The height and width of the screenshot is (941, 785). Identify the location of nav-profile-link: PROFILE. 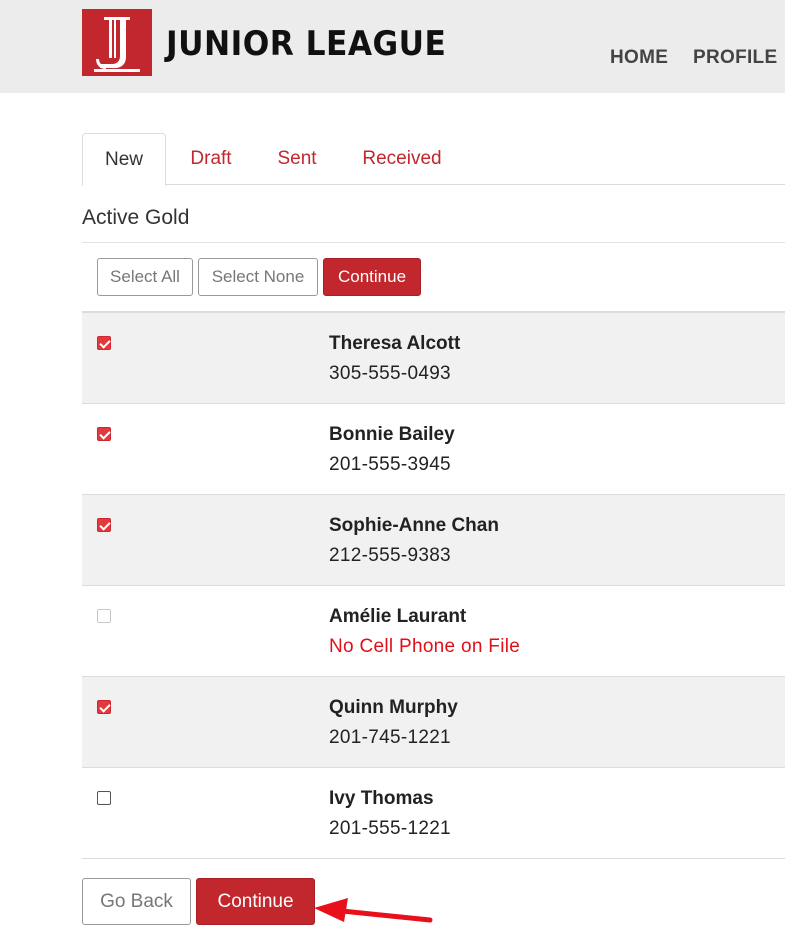
(735, 58).